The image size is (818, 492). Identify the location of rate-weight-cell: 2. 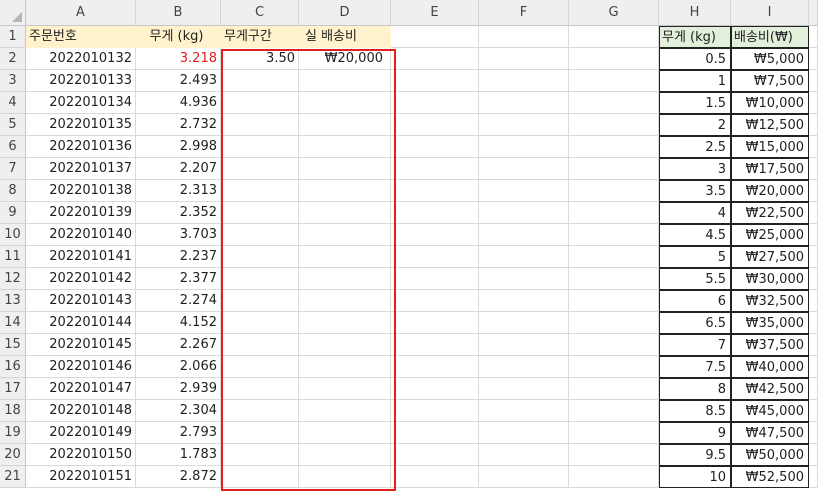
(695, 125).